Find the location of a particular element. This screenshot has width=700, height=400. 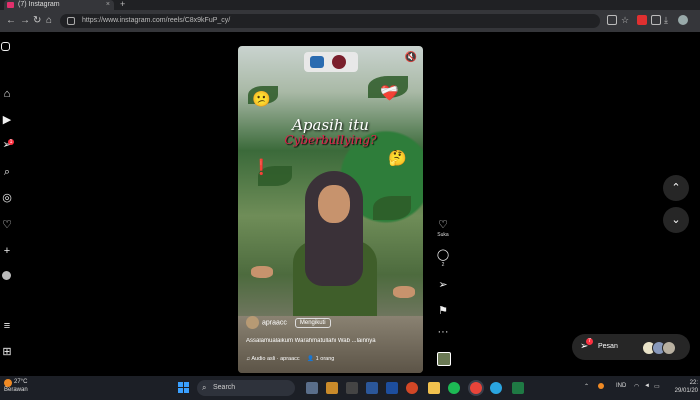

mail-app-icon is located at coordinates (392, 388).